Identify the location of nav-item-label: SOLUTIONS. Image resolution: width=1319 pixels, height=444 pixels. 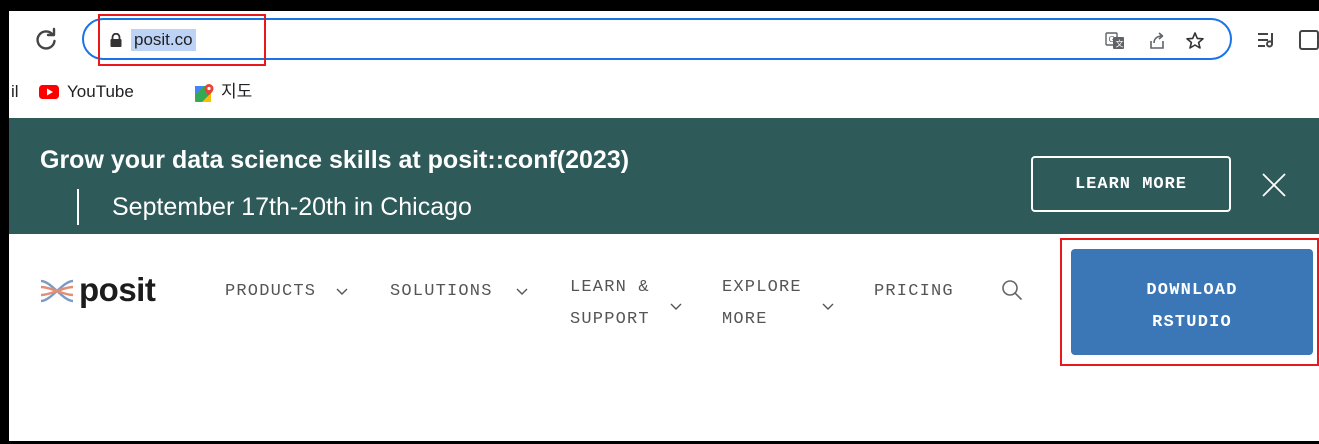
(441, 291).